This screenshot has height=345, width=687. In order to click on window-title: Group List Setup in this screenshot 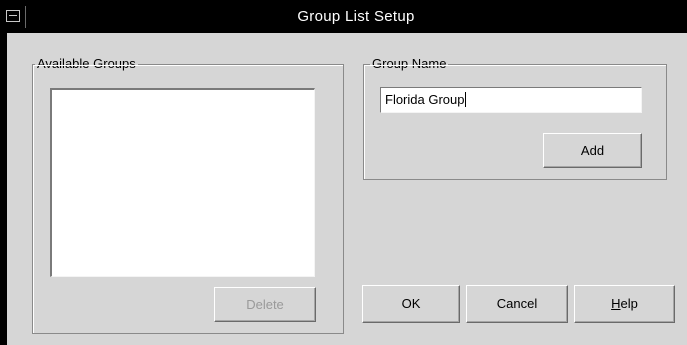, I will do `click(356, 16)`.